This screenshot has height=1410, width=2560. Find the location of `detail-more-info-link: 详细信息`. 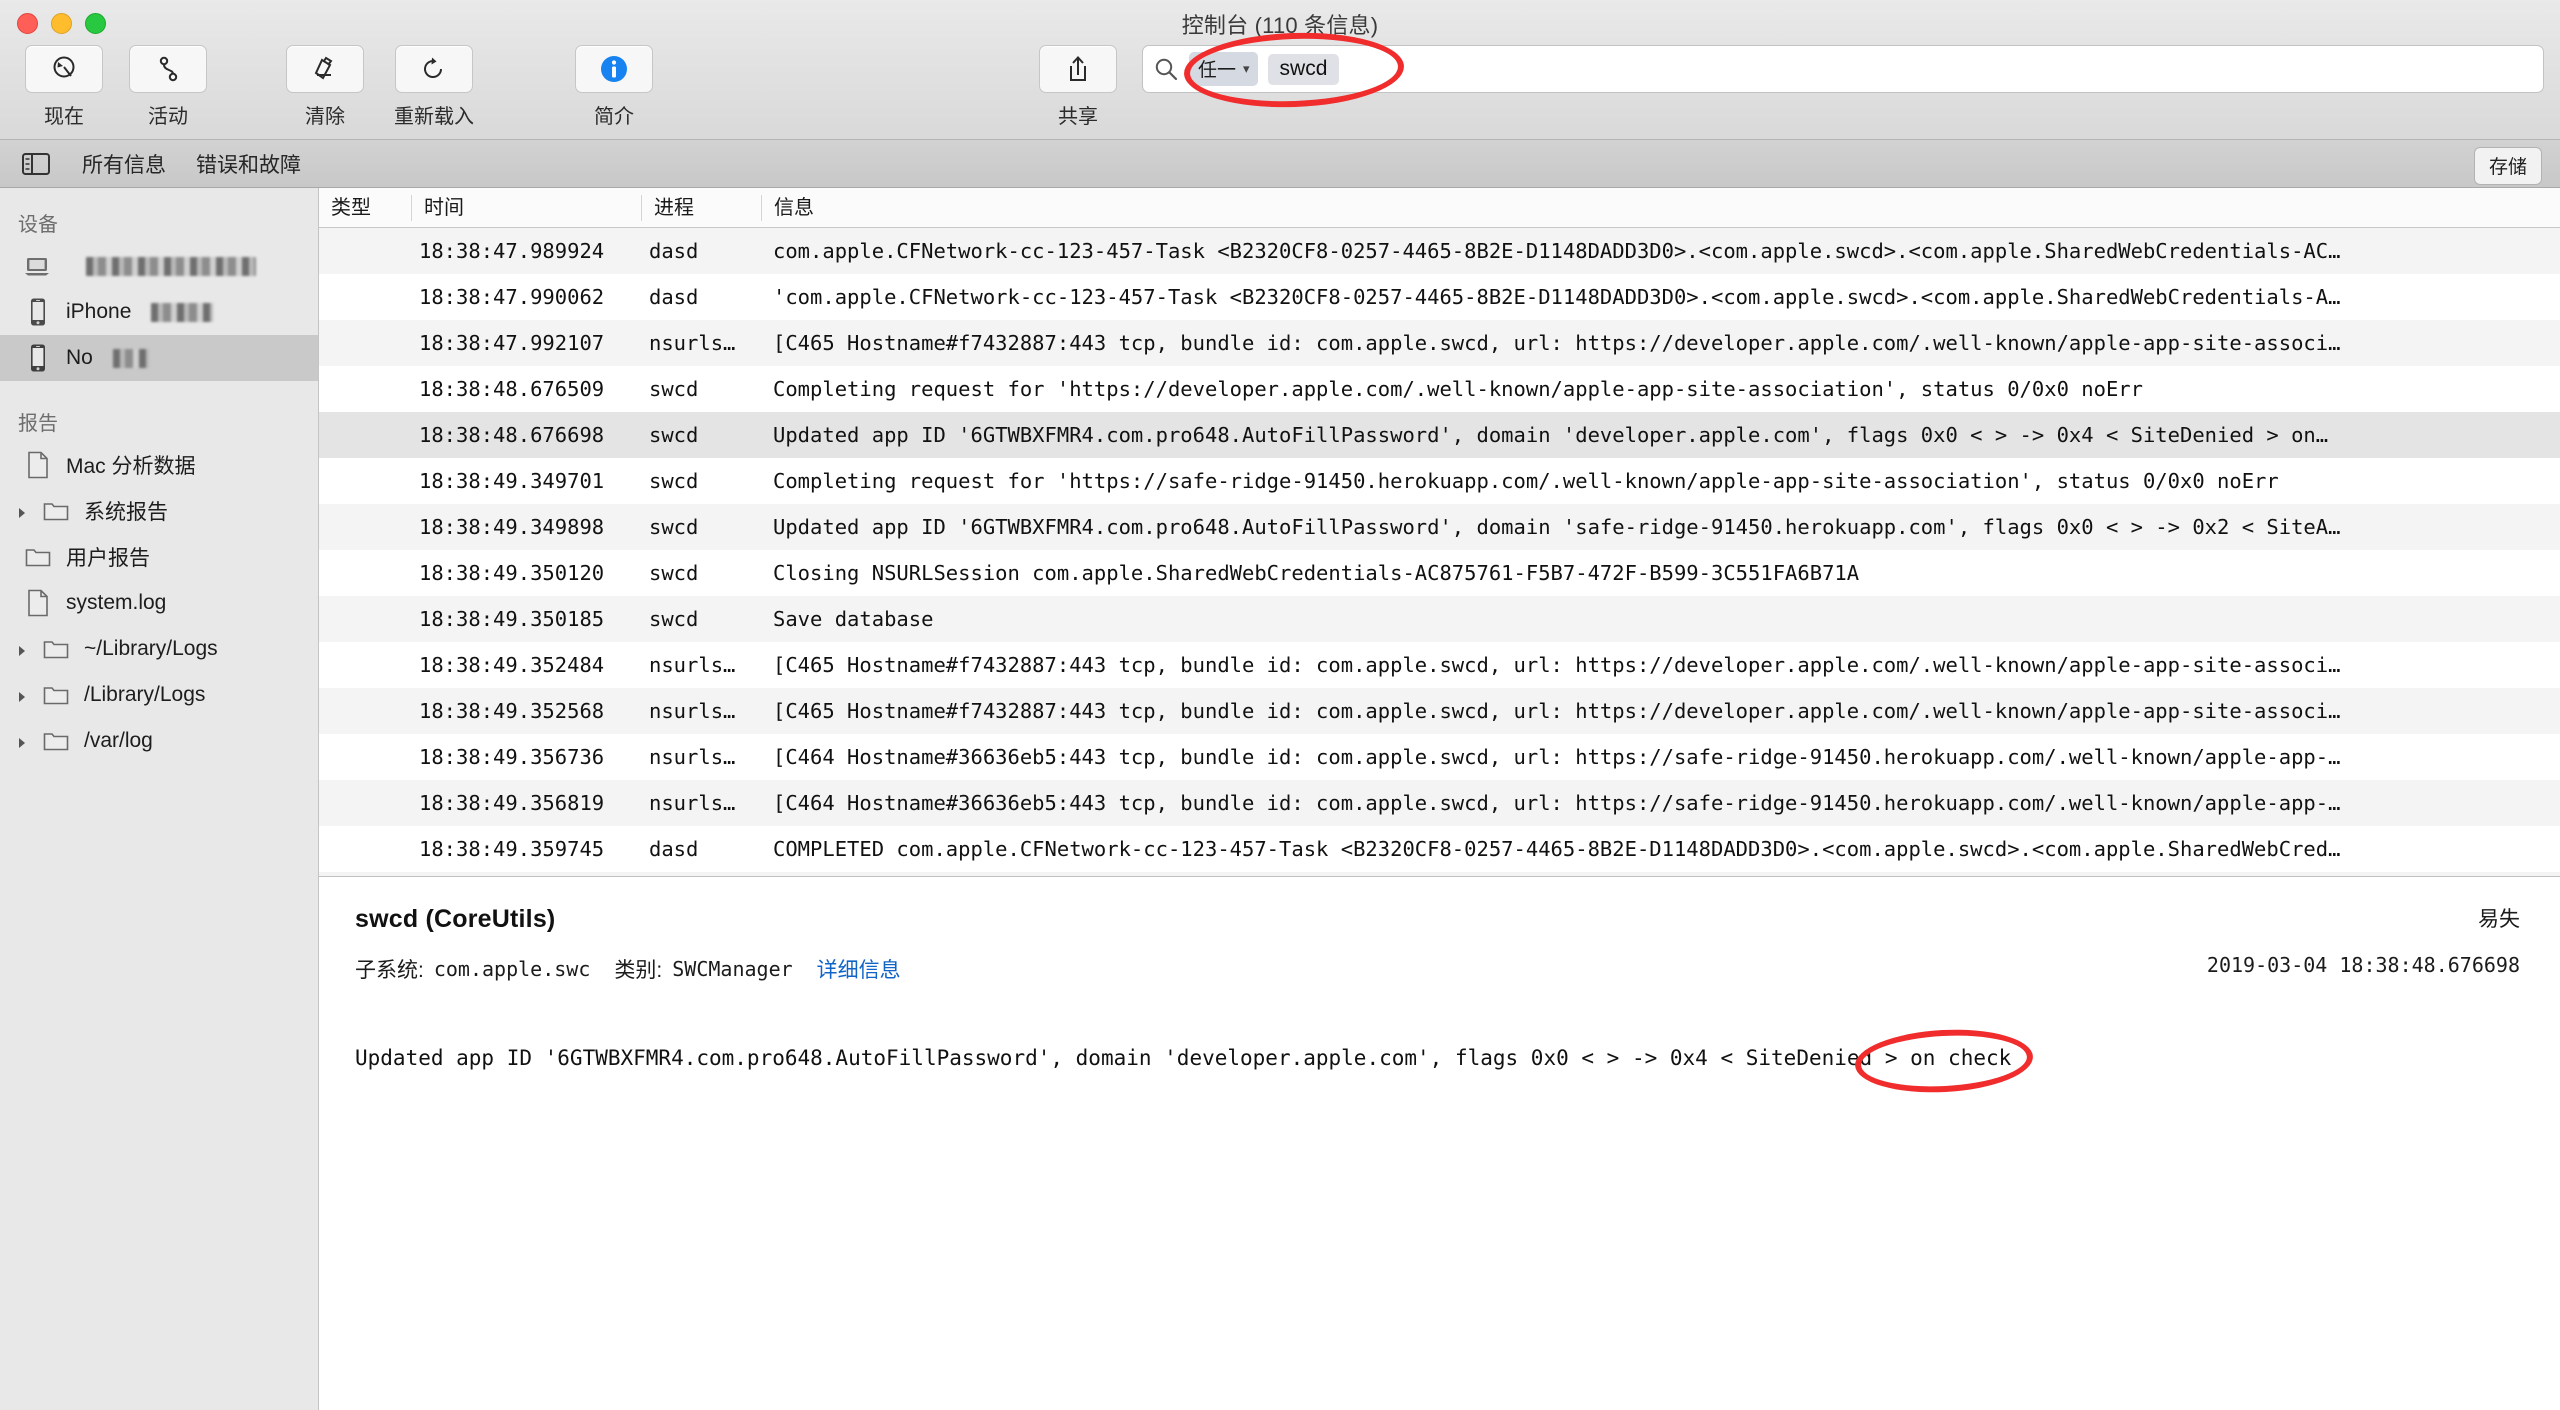

detail-more-info-link: 详细信息 is located at coordinates (859, 969).